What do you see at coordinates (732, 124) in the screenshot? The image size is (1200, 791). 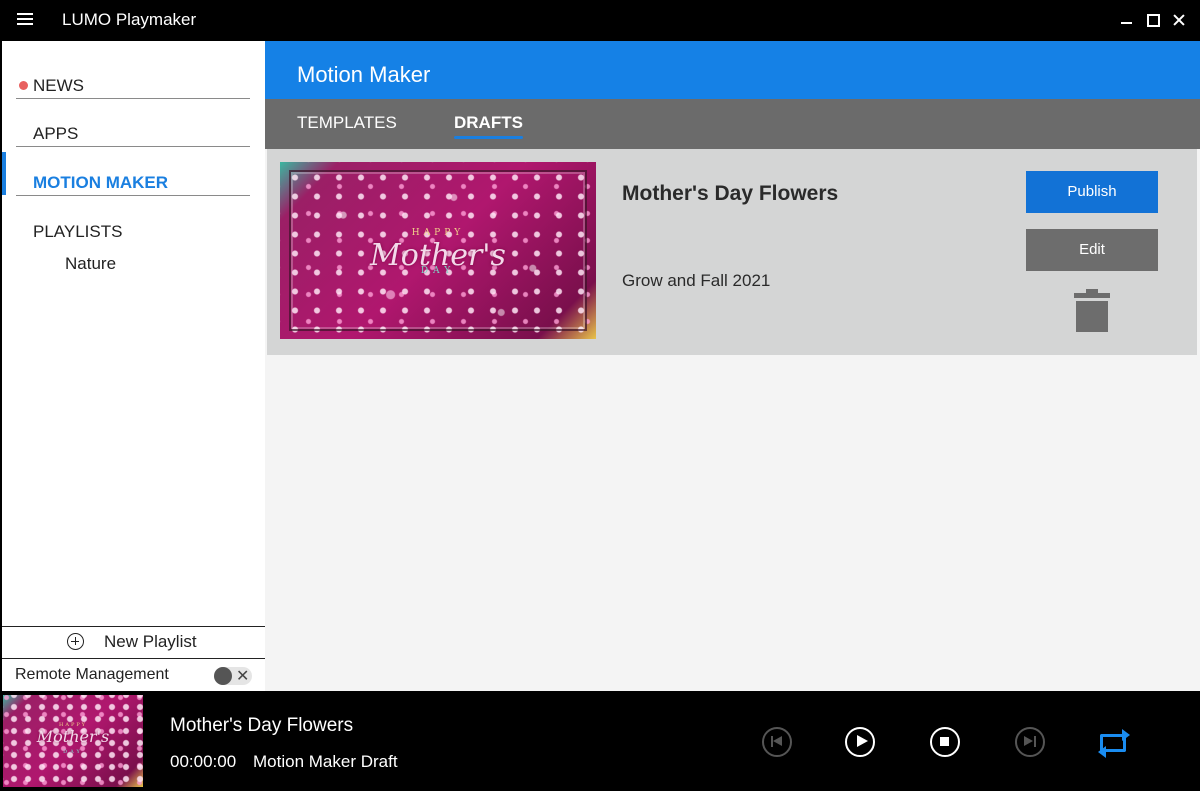 I see `tab-bar: TEMPLATES DRAFTS` at bounding box center [732, 124].